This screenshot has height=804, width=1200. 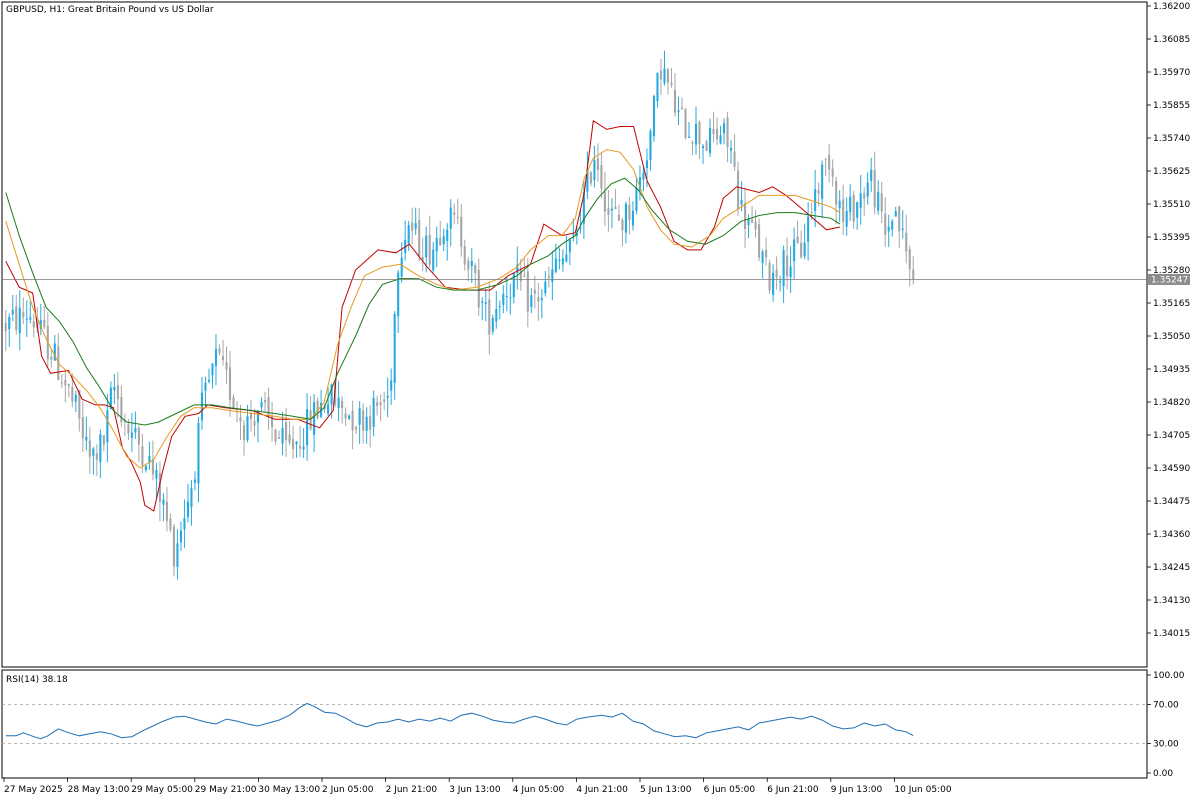 I want to click on price-tick-label: 1.34935, so click(x=1171, y=370).